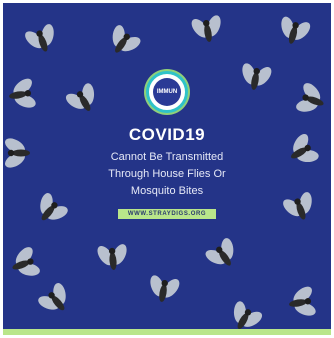 This screenshot has width=334, height=338. What do you see at coordinates (167, 191) in the screenshot?
I see `subtitle-line: Mosquito Bites` at bounding box center [167, 191].